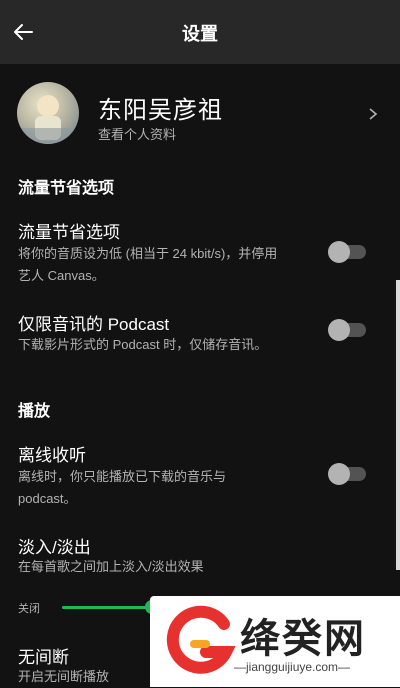  I want to click on scrollbar, so click(398, 425).